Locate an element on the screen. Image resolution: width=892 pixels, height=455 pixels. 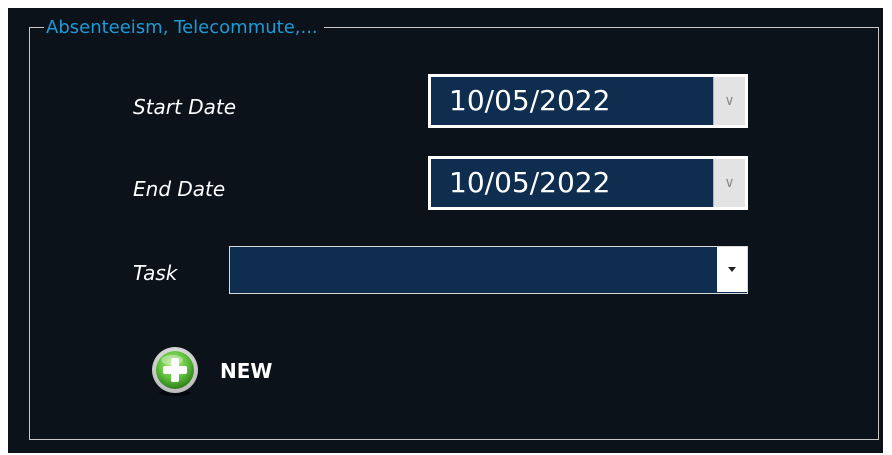
task-select is located at coordinates (488, 270).